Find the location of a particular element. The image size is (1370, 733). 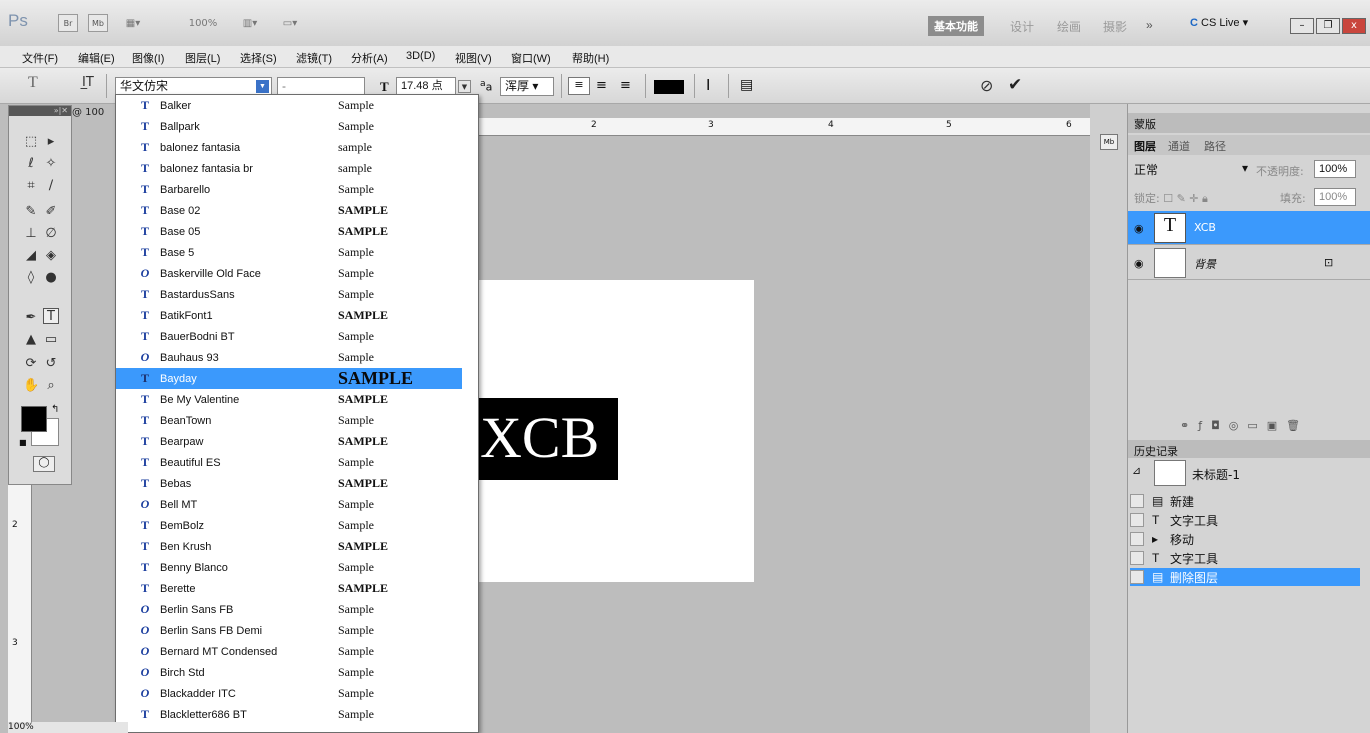

menu-select: 选择(S) is located at coordinates (258, 58).